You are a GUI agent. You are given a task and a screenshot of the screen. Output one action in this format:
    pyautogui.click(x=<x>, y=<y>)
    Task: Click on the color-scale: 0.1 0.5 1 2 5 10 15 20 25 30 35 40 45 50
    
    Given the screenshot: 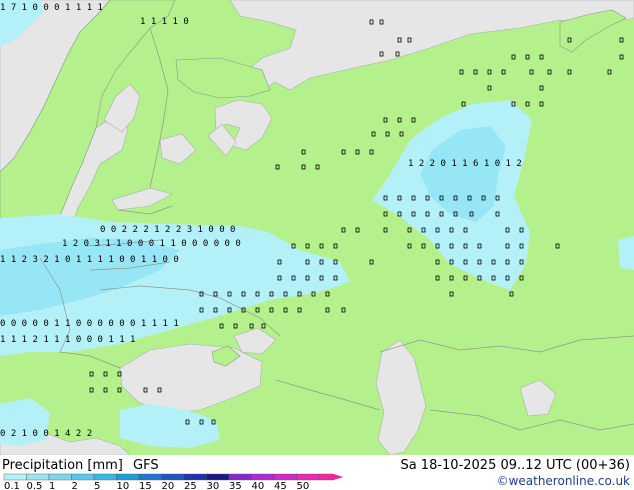 What is the action you would take?
    pyautogui.click(x=173, y=481)
    